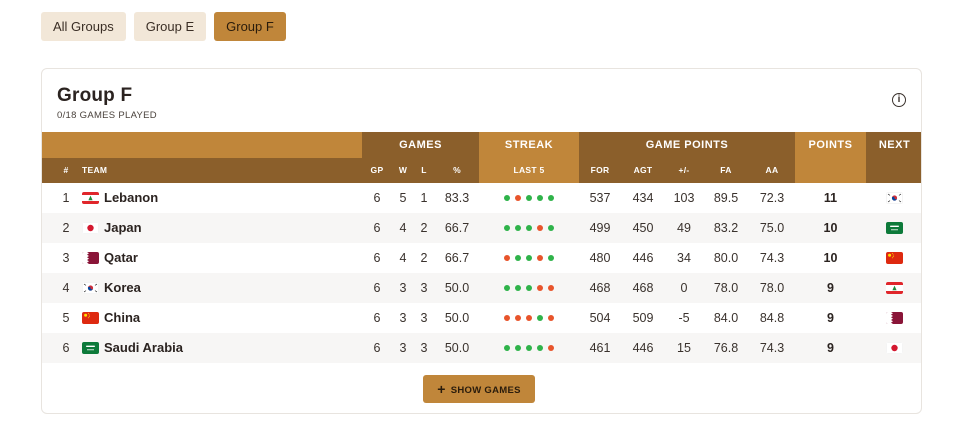 Image resolution: width=960 pixels, height=430 pixels. Describe the element at coordinates (726, 318) in the screenshot. I see `fa-cell: 84.0` at that location.